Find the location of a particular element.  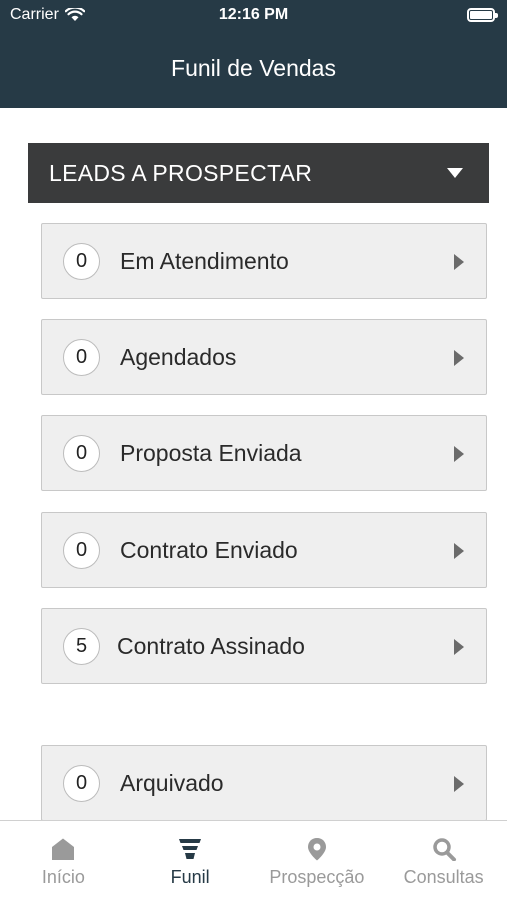

stage-row-proposta-enviada: 0 Proposta Enviada is located at coordinates (264, 453).